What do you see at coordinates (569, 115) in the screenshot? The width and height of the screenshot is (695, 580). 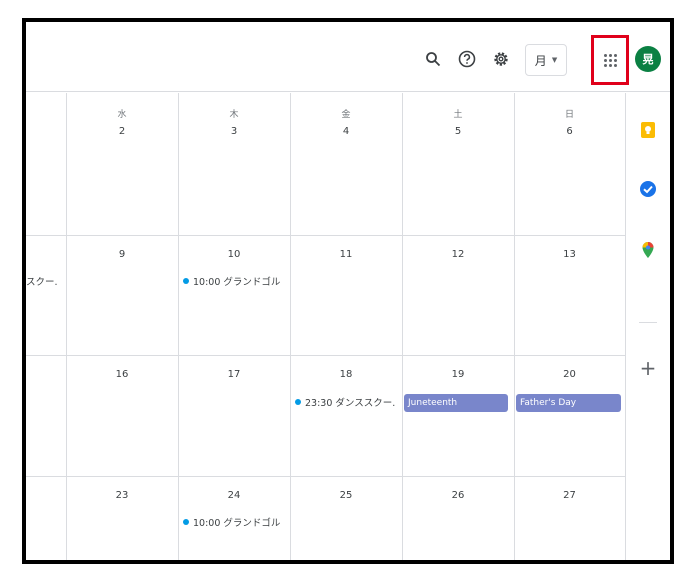 I see `weekday-label: 日` at bounding box center [569, 115].